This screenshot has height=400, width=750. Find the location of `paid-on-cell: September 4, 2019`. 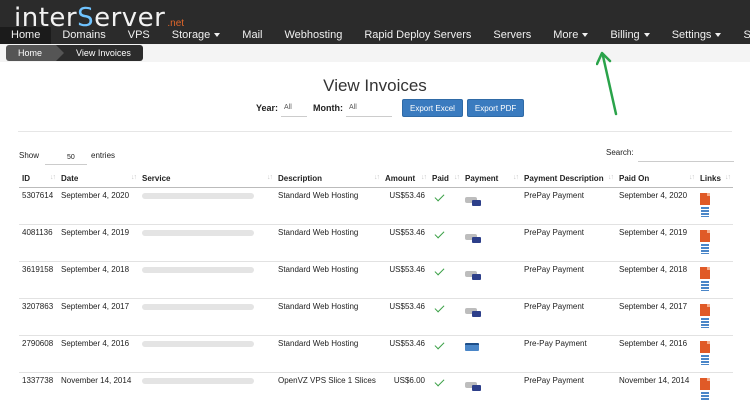

paid-on-cell: September 4, 2019 is located at coordinates (656, 242).